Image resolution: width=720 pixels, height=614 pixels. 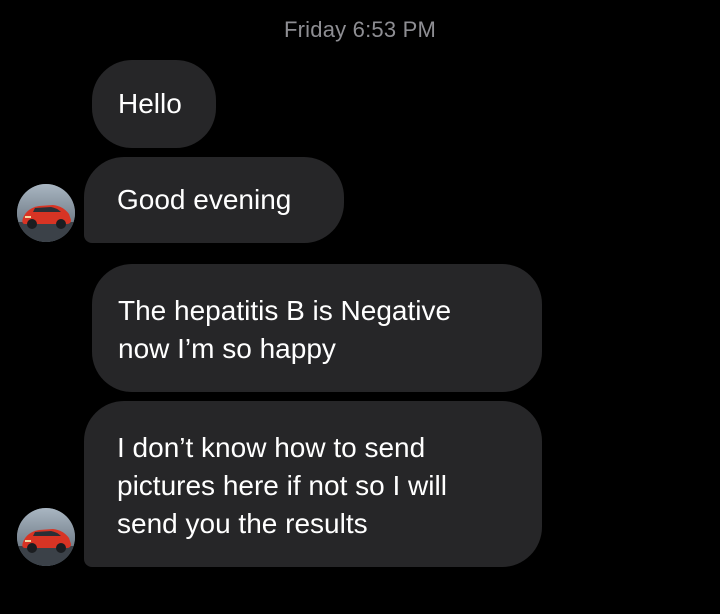 I want to click on message-bubble-good-evening: Good evening, so click(x=214, y=200).